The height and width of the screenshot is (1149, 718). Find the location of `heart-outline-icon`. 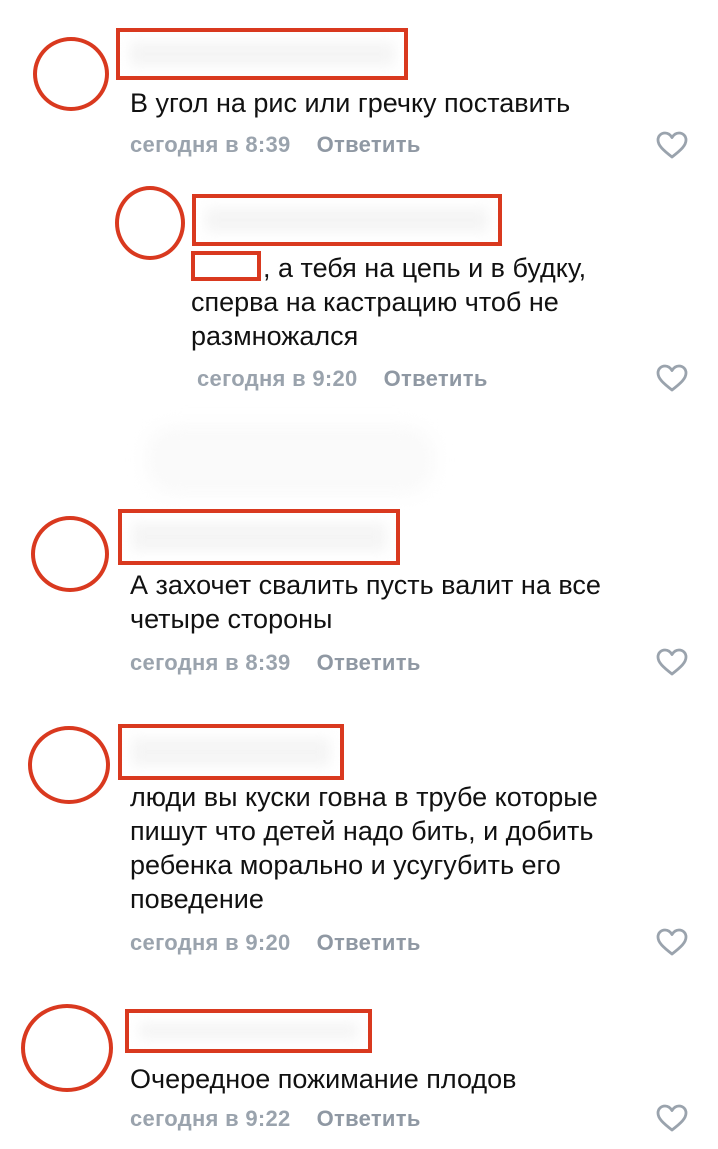

heart-outline-icon is located at coordinates (672, 1118).